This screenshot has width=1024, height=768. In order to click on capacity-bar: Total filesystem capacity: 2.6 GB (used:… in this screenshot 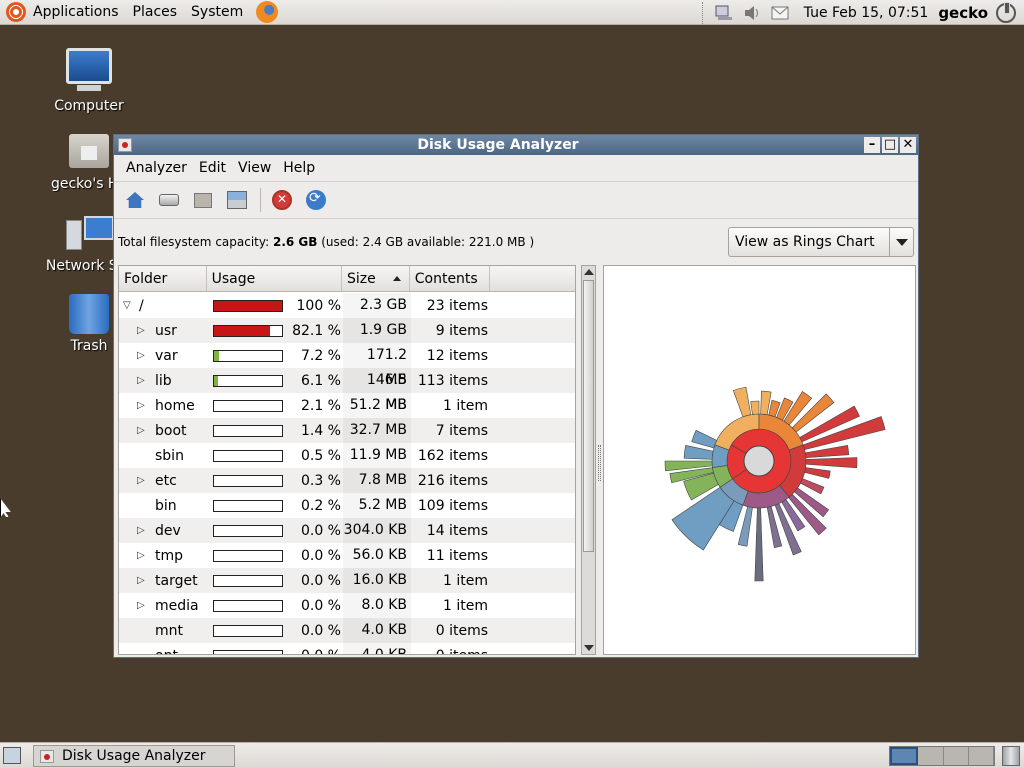, I will do `click(516, 242)`.